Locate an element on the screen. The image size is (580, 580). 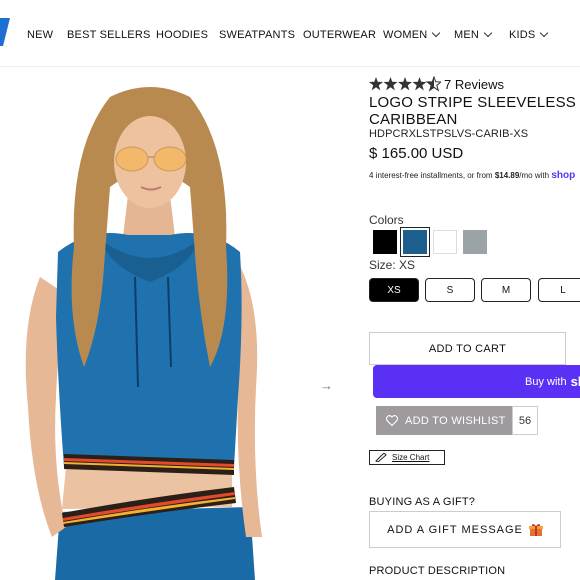
nav-item-women: WOMEN is located at coordinates (412, 34).